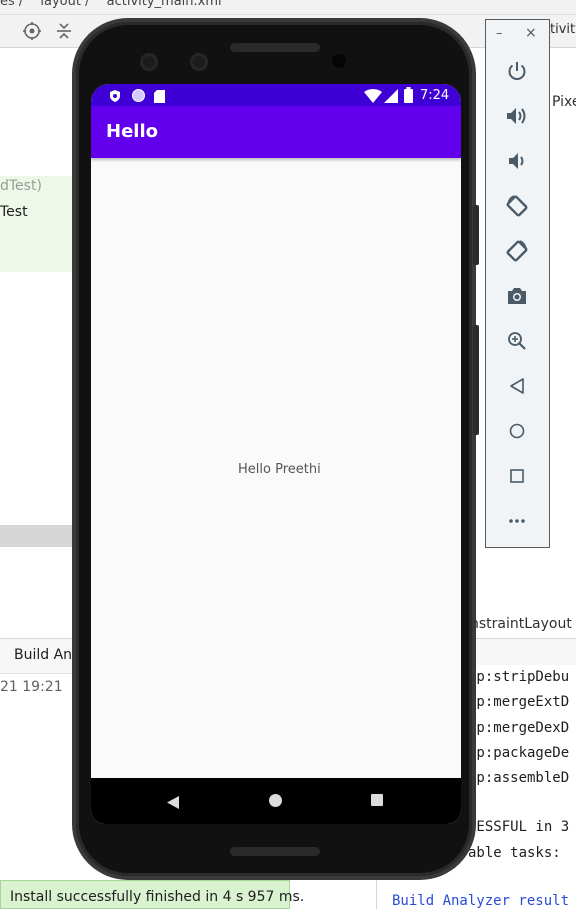 The height and width of the screenshot is (909, 576). I want to click on app-title: Hello, so click(132, 131).